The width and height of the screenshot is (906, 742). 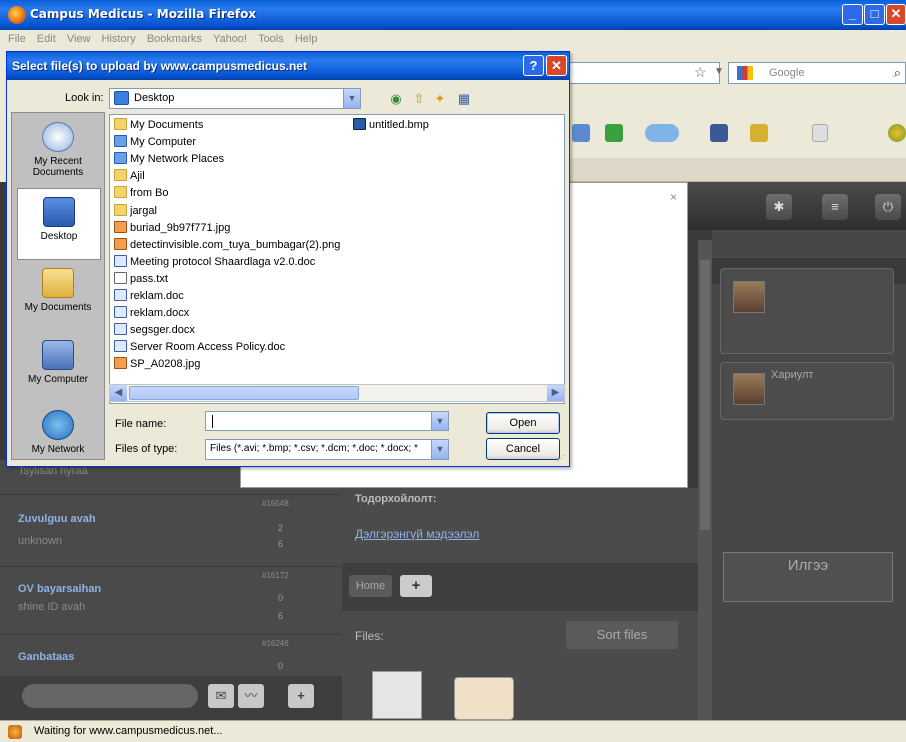 I want to click on power-icon: ⏻, so click(x=888, y=207).